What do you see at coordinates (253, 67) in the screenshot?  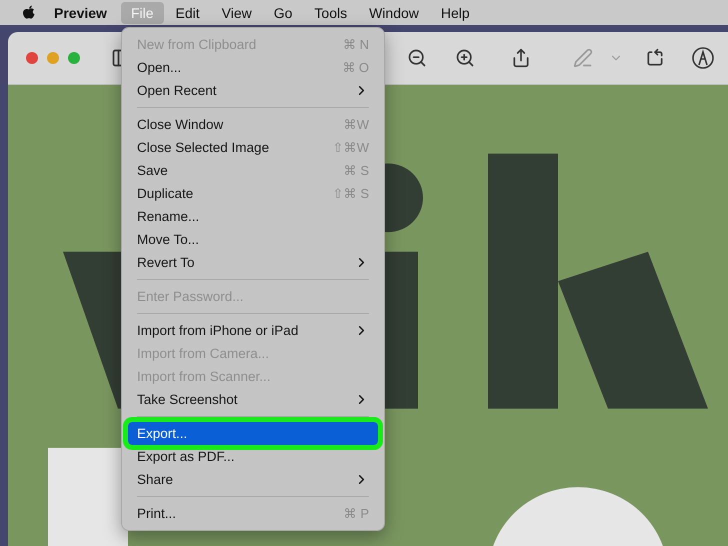 I see `menu-item: Open... ⌘ O` at bounding box center [253, 67].